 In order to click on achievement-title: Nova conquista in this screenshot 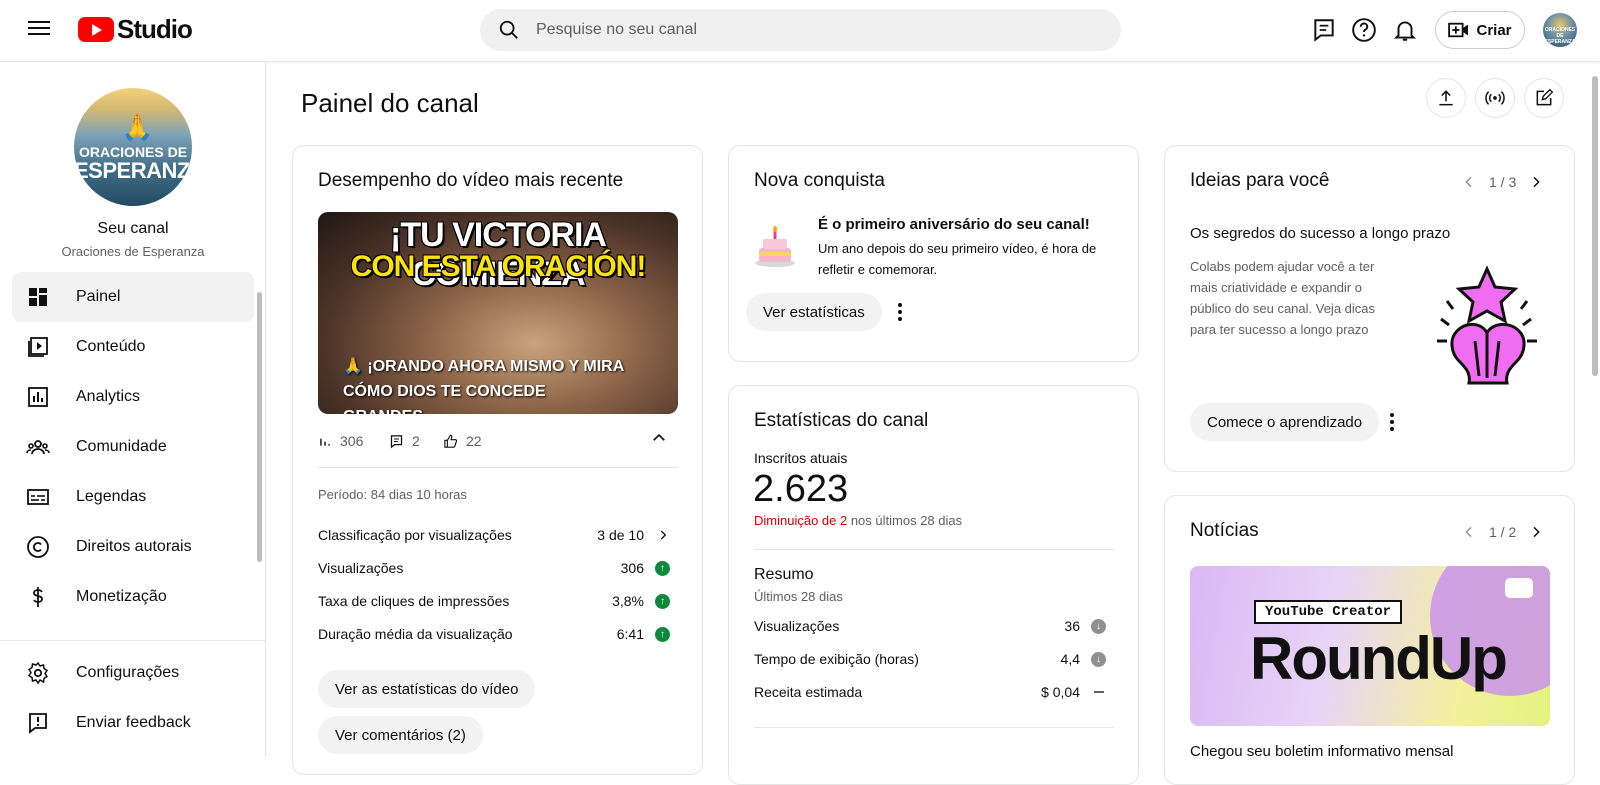, I will do `click(819, 180)`.